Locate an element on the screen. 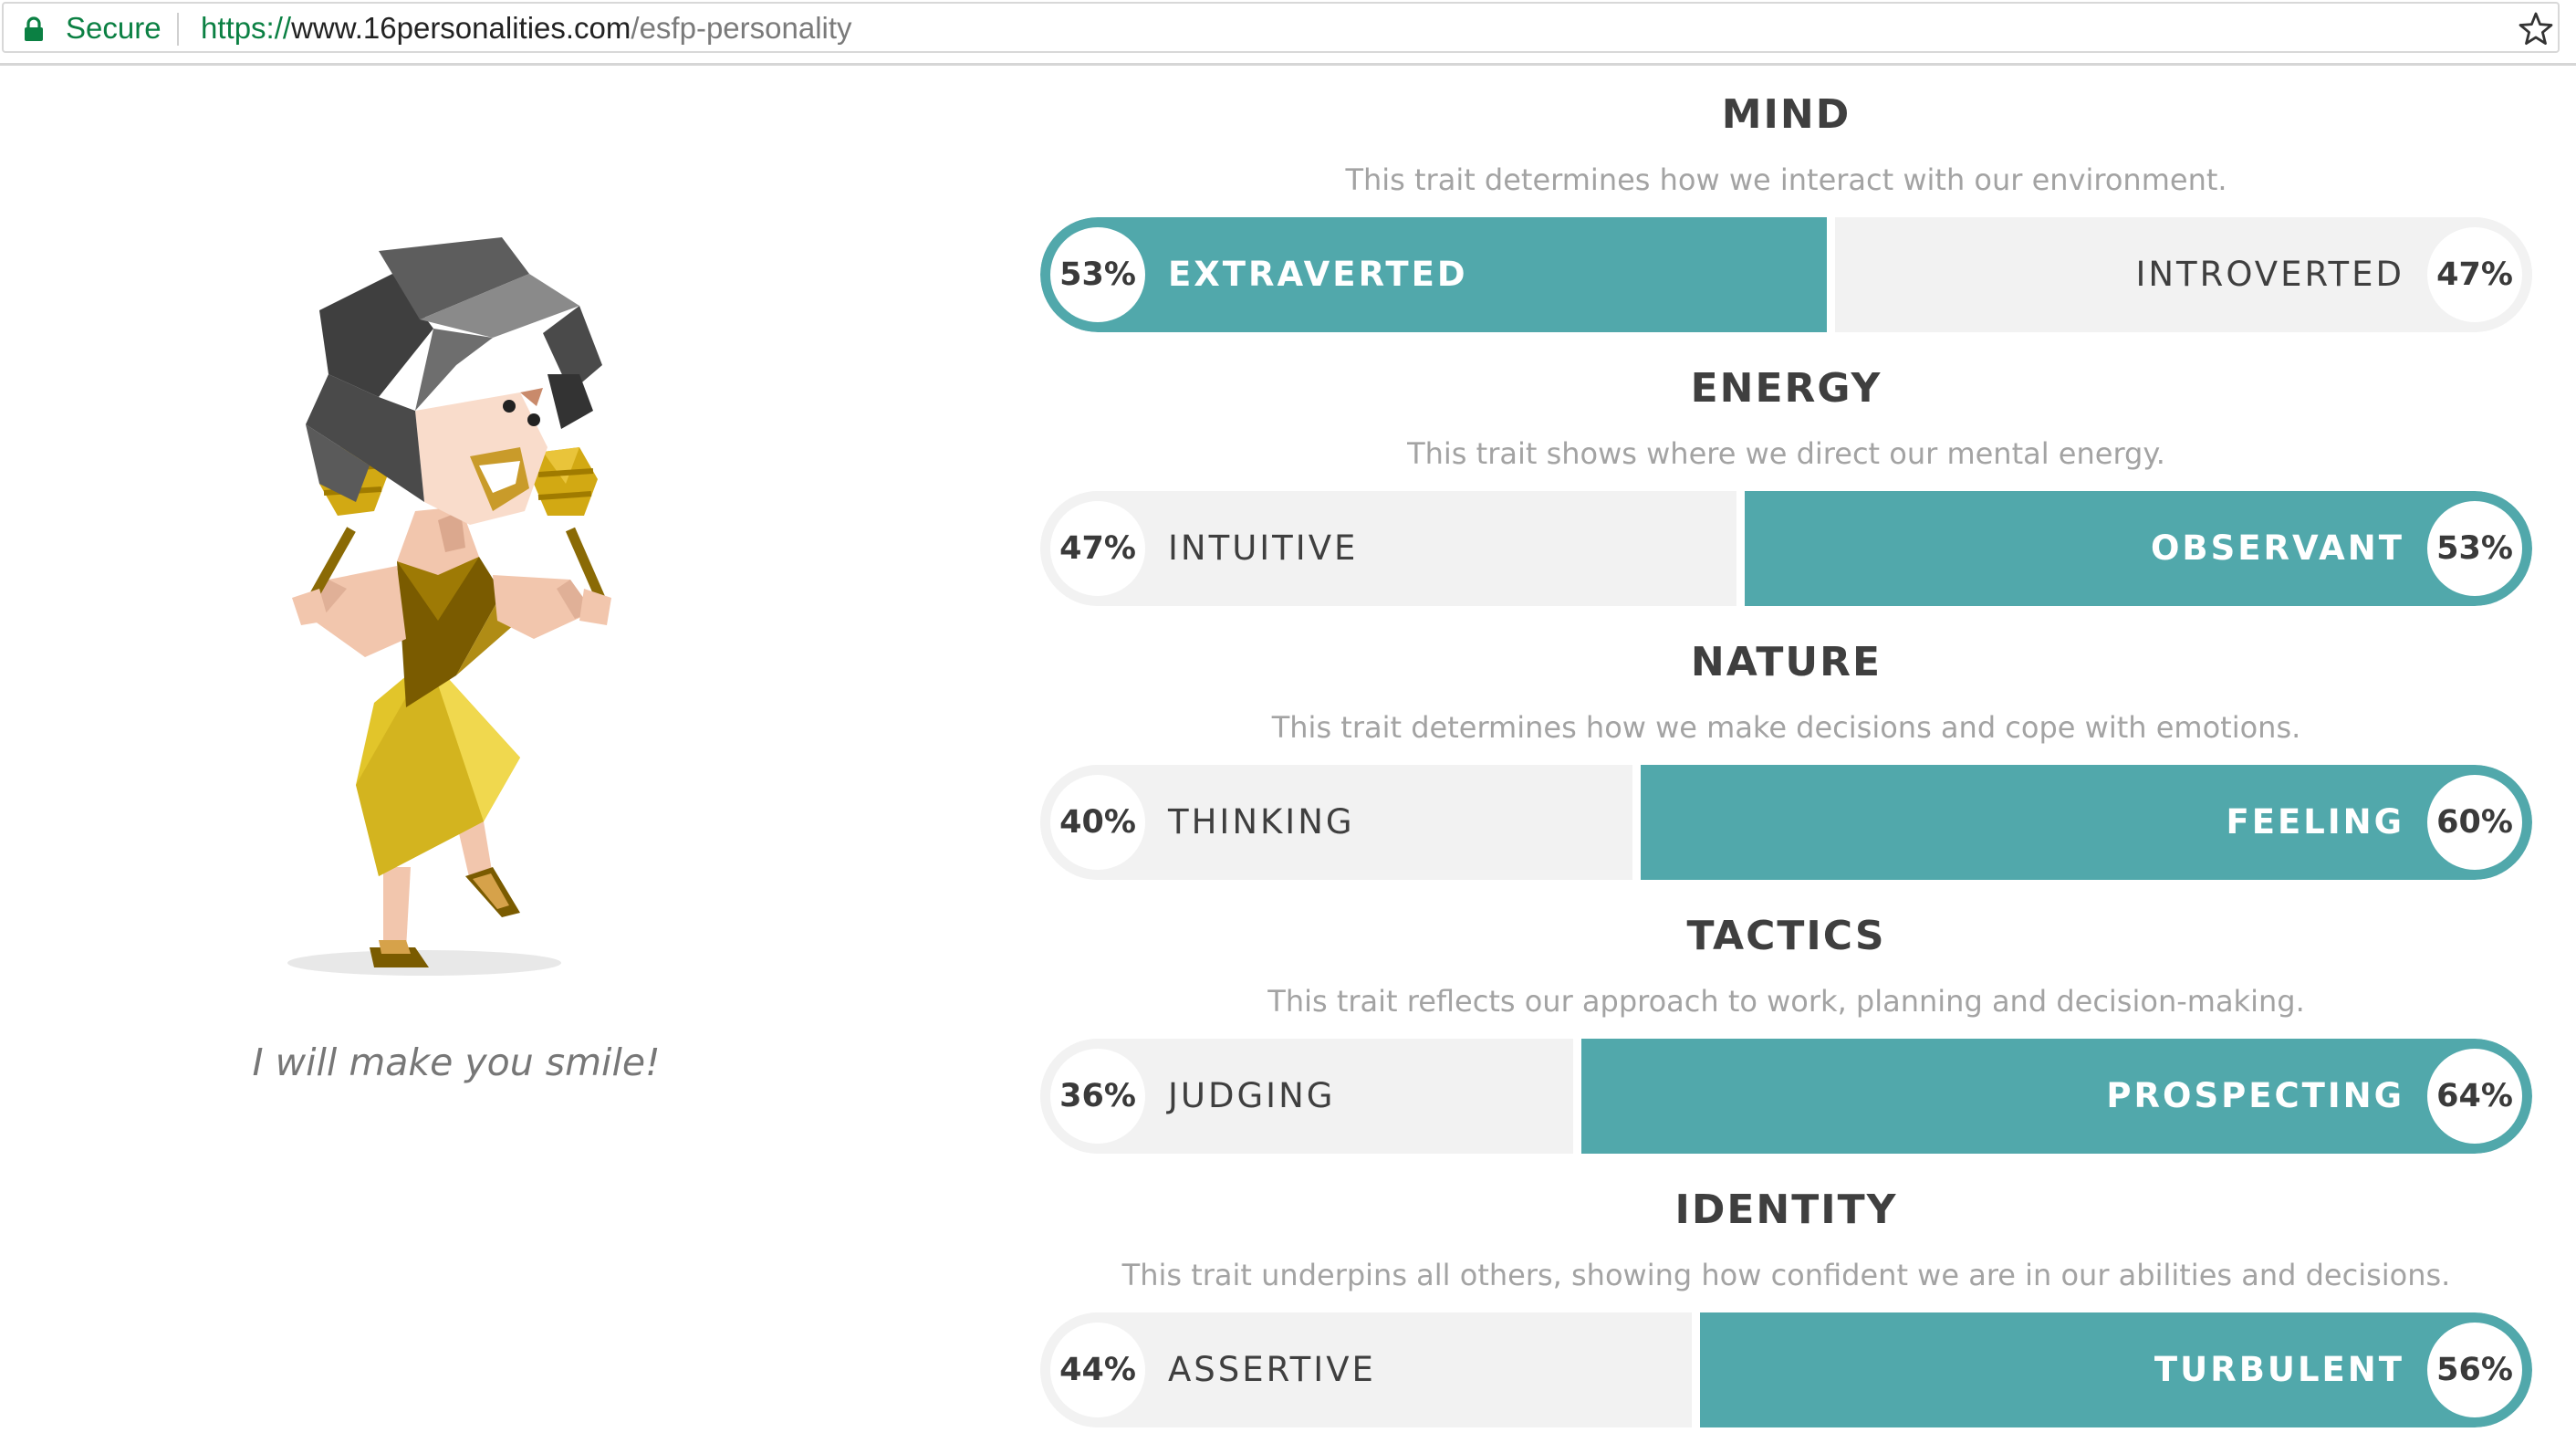 The width and height of the screenshot is (2576, 1443). right-percent-badge: 56% is located at coordinates (2474, 1370).